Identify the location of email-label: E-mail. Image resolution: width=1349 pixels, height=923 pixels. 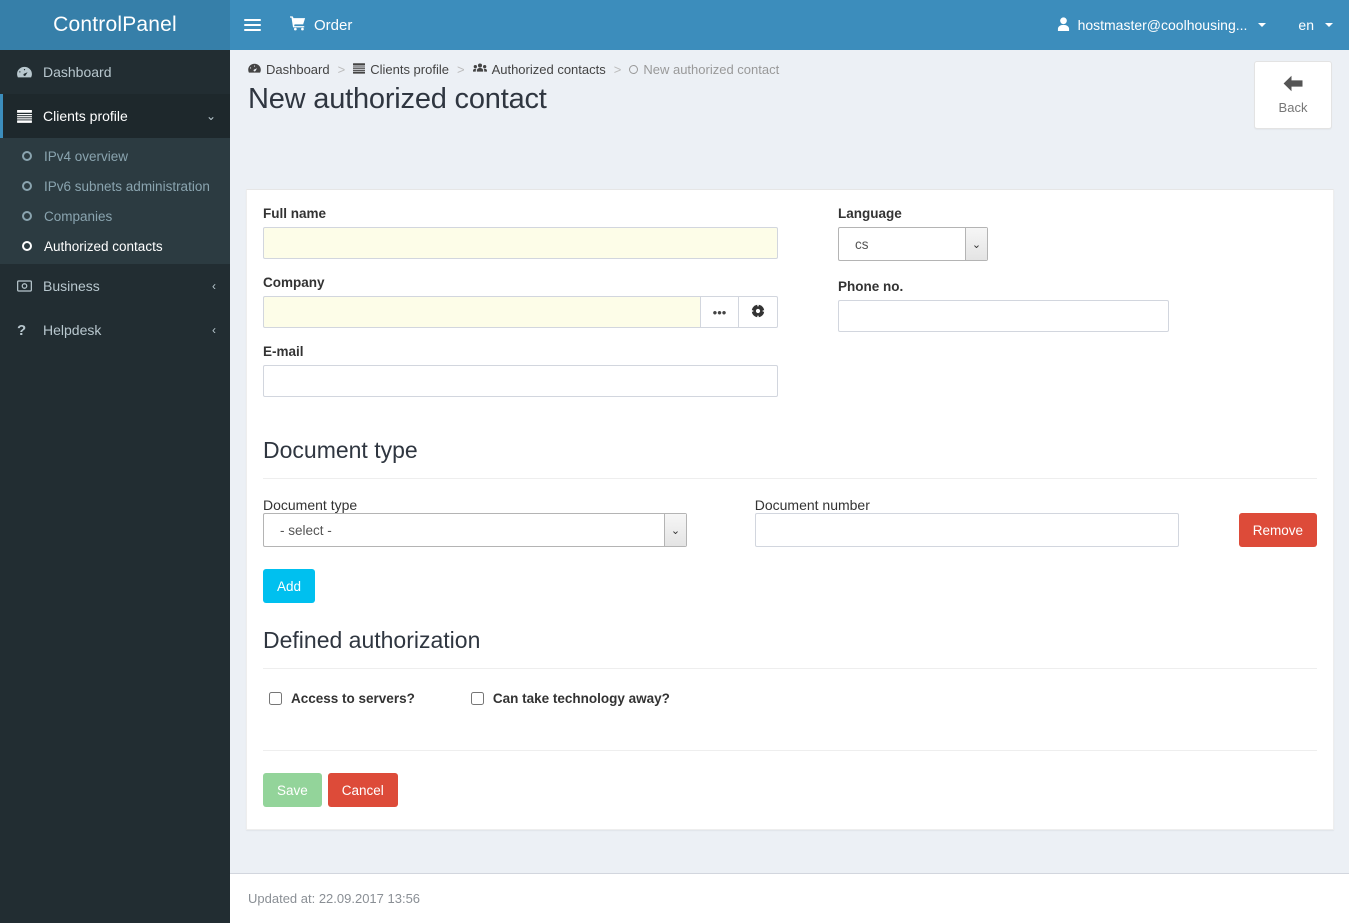
(283, 351).